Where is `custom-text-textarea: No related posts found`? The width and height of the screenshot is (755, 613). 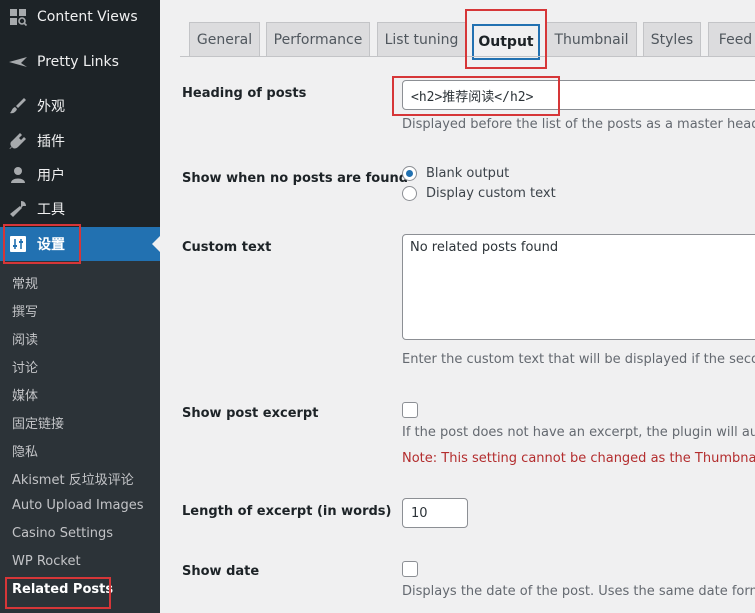
custom-text-textarea: No related posts found is located at coordinates (578, 287).